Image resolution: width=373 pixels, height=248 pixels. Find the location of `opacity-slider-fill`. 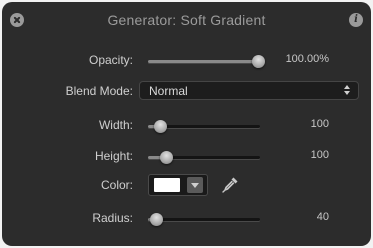

opacity-slider-fill is located at coordinates (204, 61).